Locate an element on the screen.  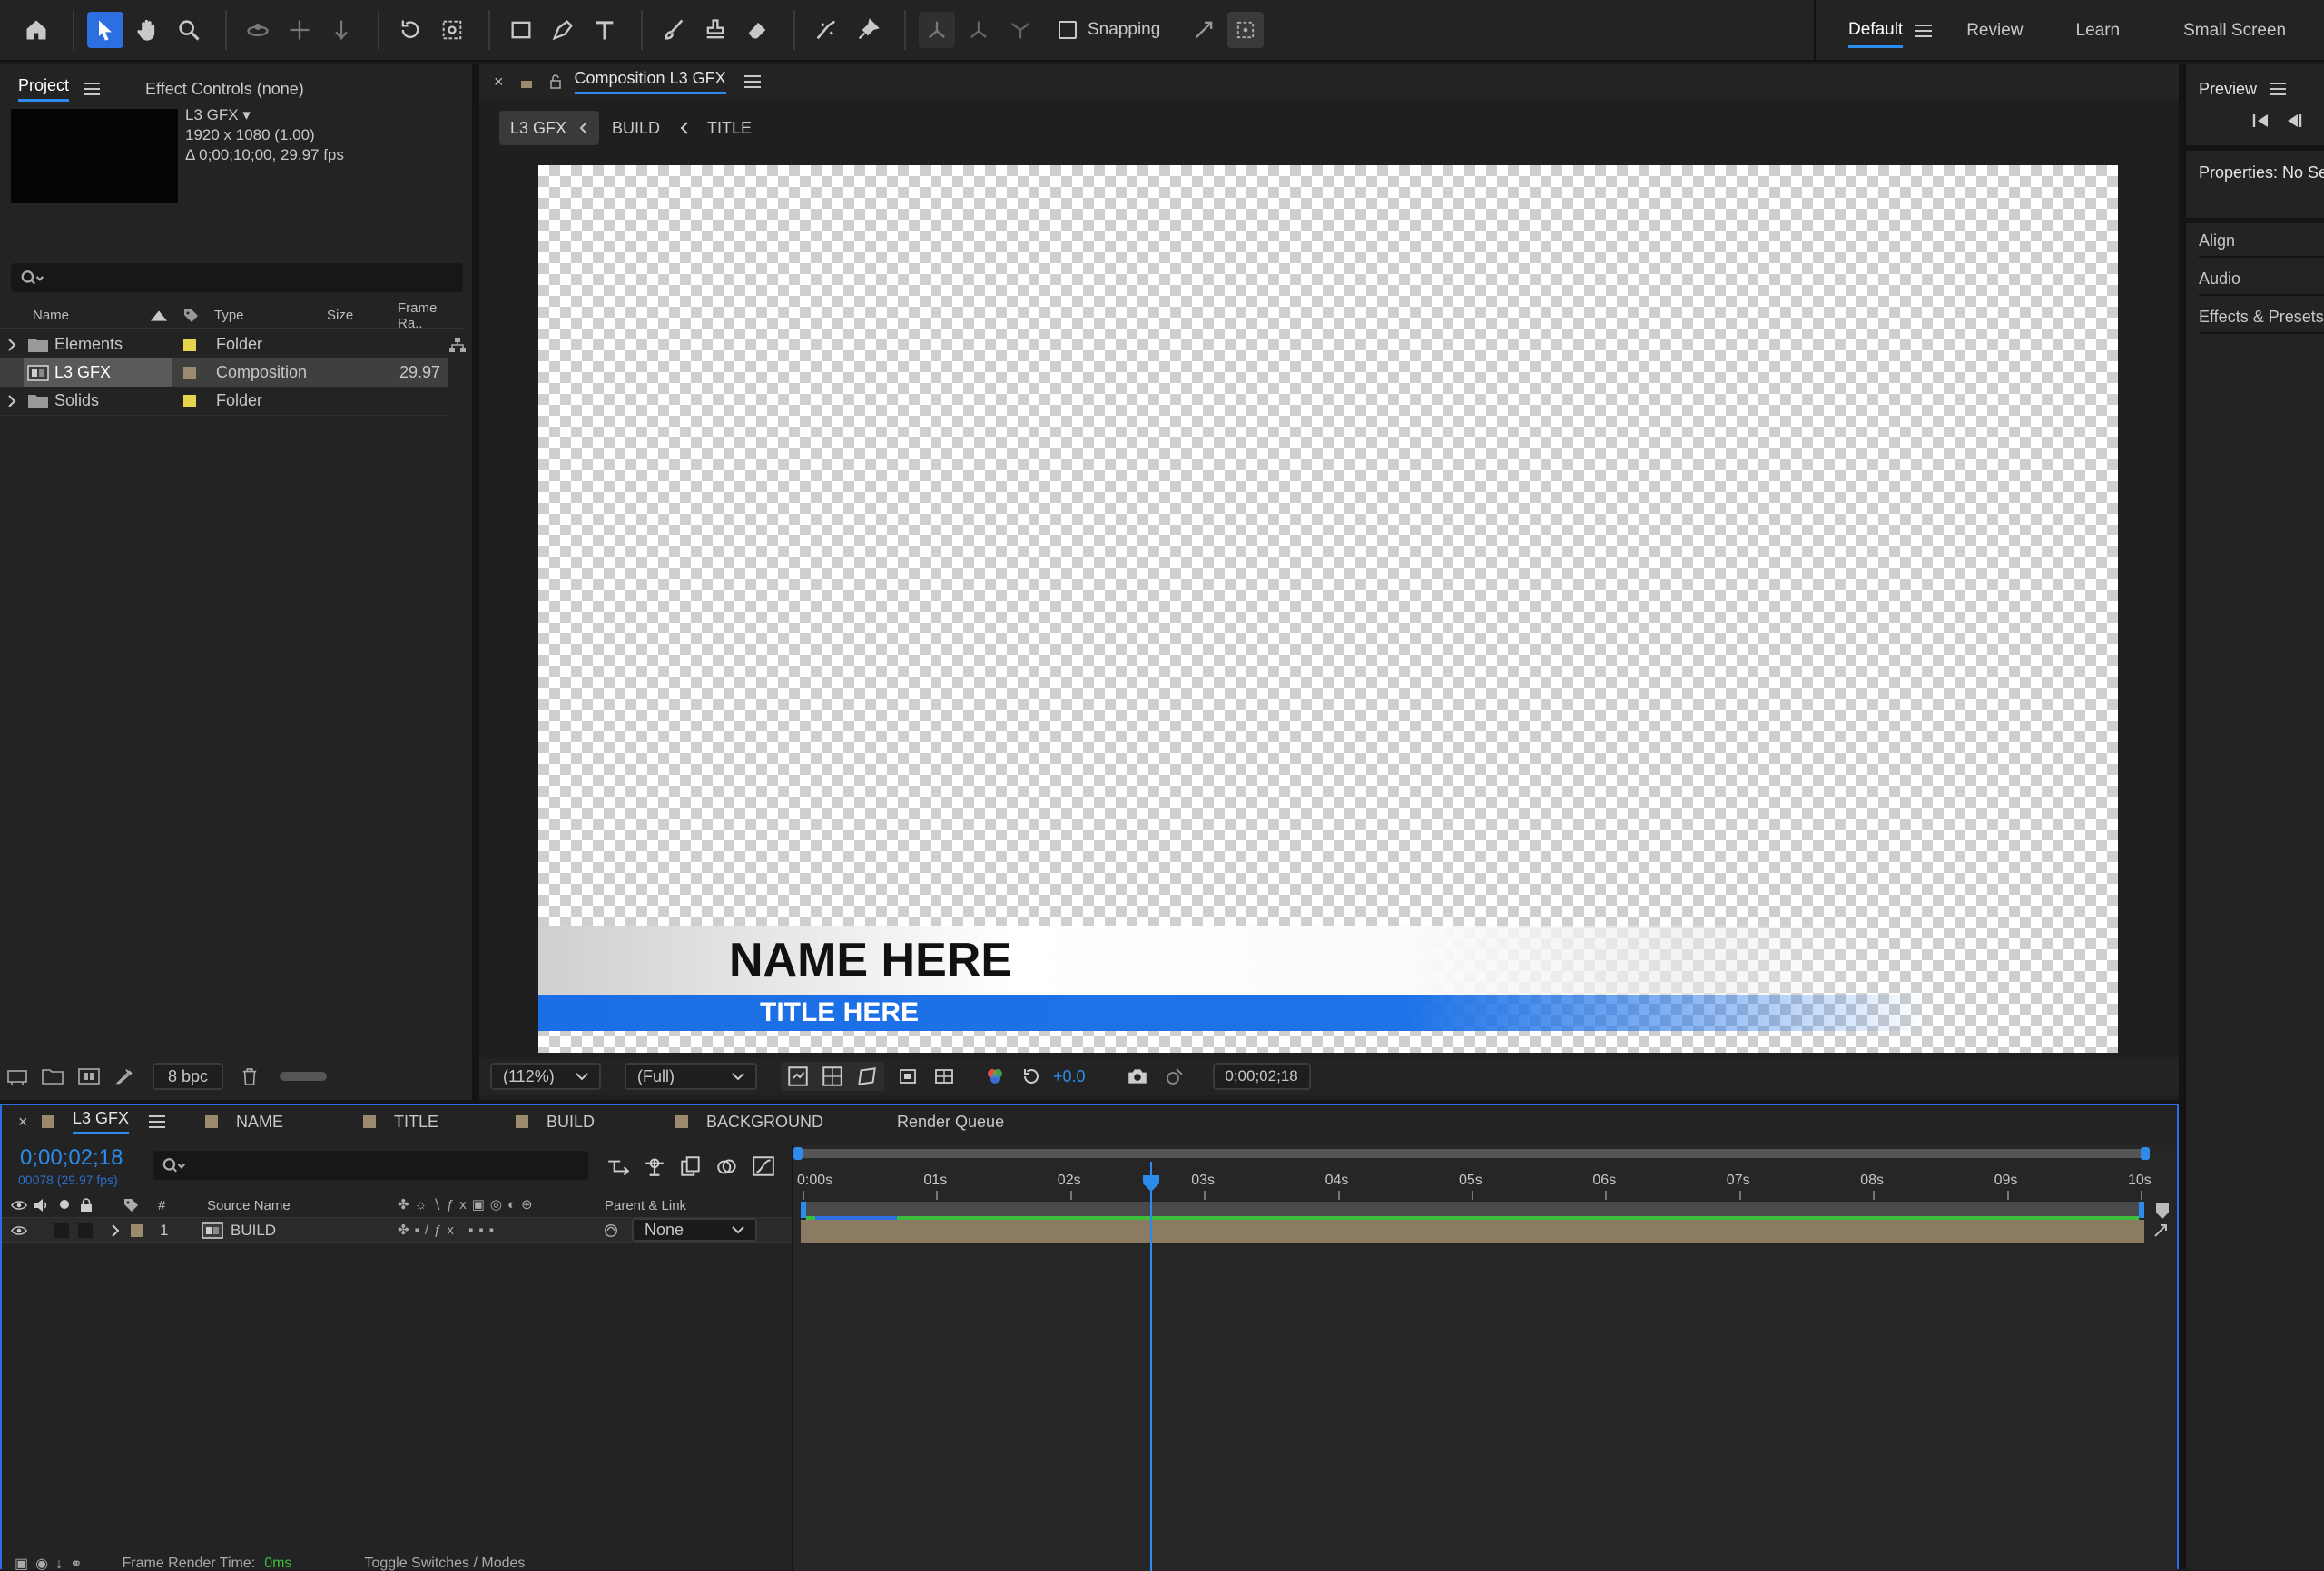
workspace-review: Review is located at coordinates (1994, 30).